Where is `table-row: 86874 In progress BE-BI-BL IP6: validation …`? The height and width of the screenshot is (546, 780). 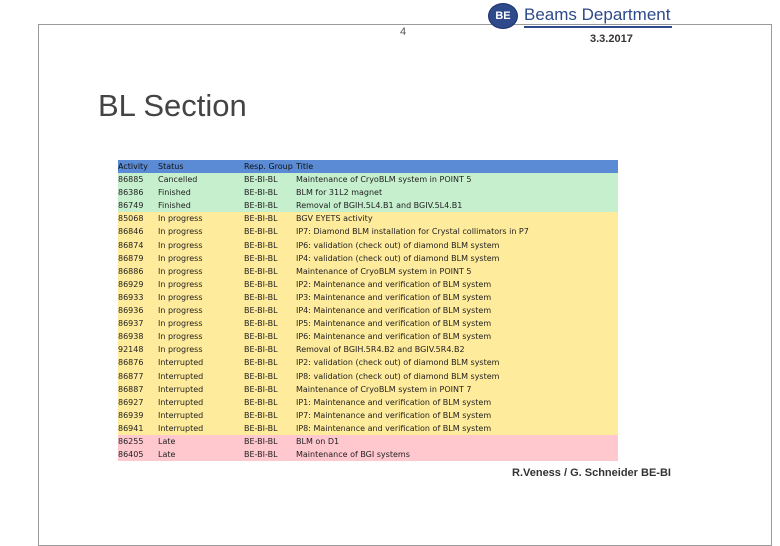
table-row: 86874 In progress BE-BI-BL IP6: validation … is located at coordinates (368, 245).